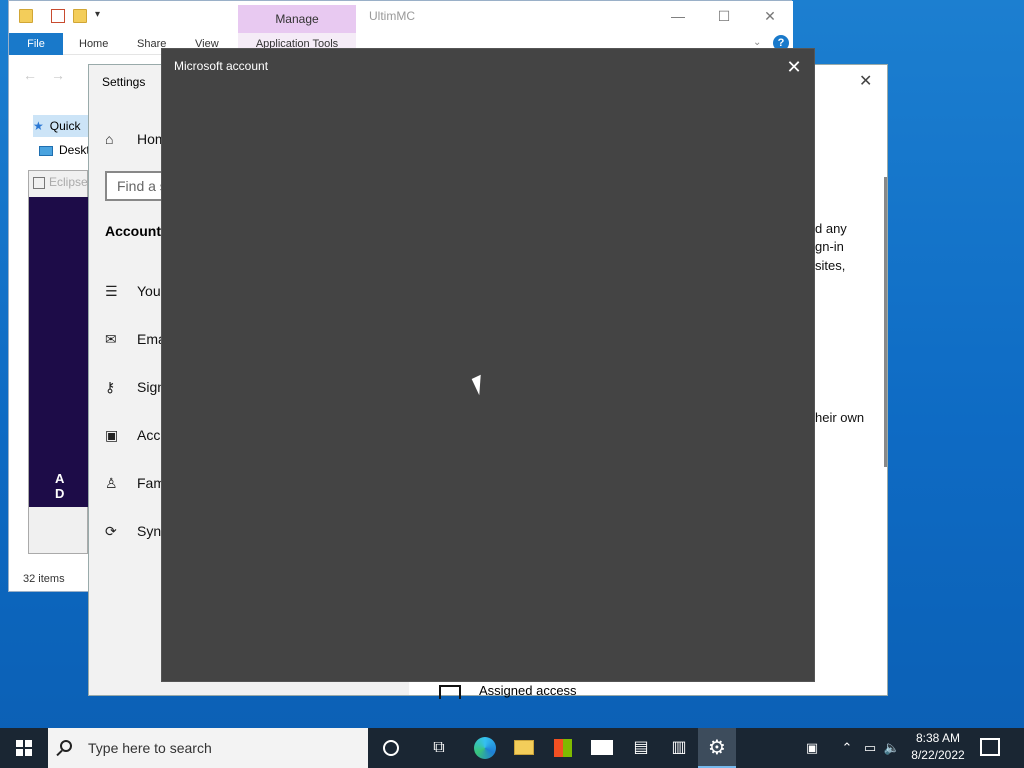 The image size is (1024, 768). Describe the element at coordinates (812, 748) in the screenshot. I see `news-icon: ▣` at that location.